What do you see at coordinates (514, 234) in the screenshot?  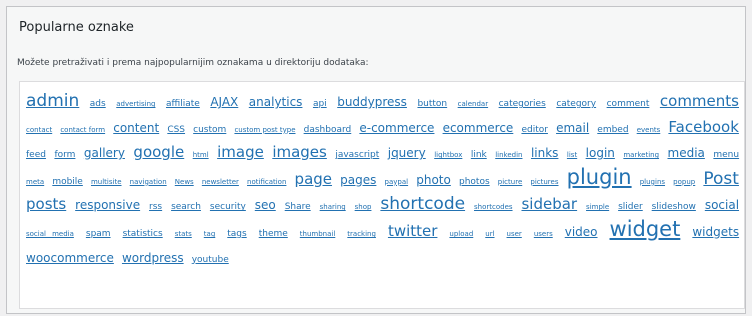 I see `tag-link: user` at bounding box center [514, 234].